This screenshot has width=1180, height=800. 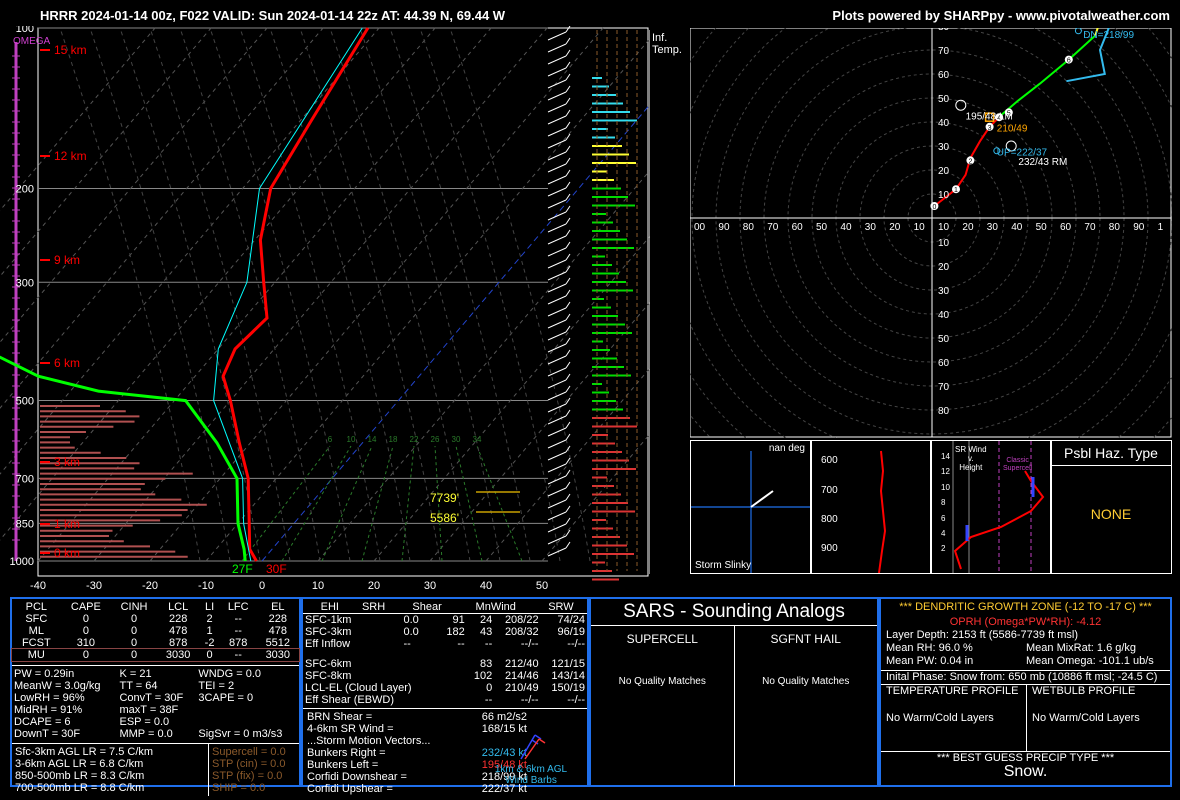 What do you see at coordinates (929, 648) in the screenshot?
I see `dgz-mean-rh: Mean RH: 96.0 %` at bounding box center [929, 648].